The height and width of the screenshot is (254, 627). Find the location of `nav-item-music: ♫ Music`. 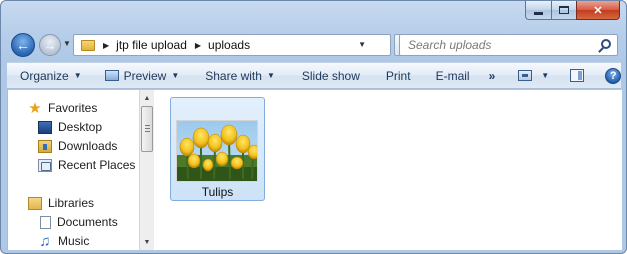

nav-item-music: ♫ Music is located at coordinates (63, 241).